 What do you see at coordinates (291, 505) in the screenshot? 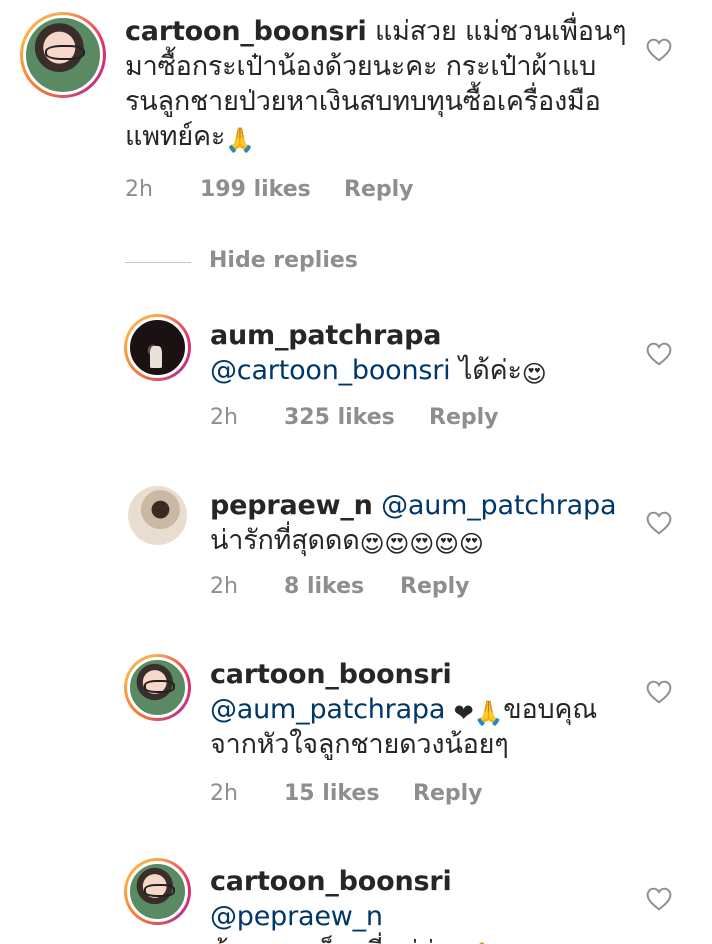
I see `comment-username: pepraew_n` at bounding box center [291, 505].